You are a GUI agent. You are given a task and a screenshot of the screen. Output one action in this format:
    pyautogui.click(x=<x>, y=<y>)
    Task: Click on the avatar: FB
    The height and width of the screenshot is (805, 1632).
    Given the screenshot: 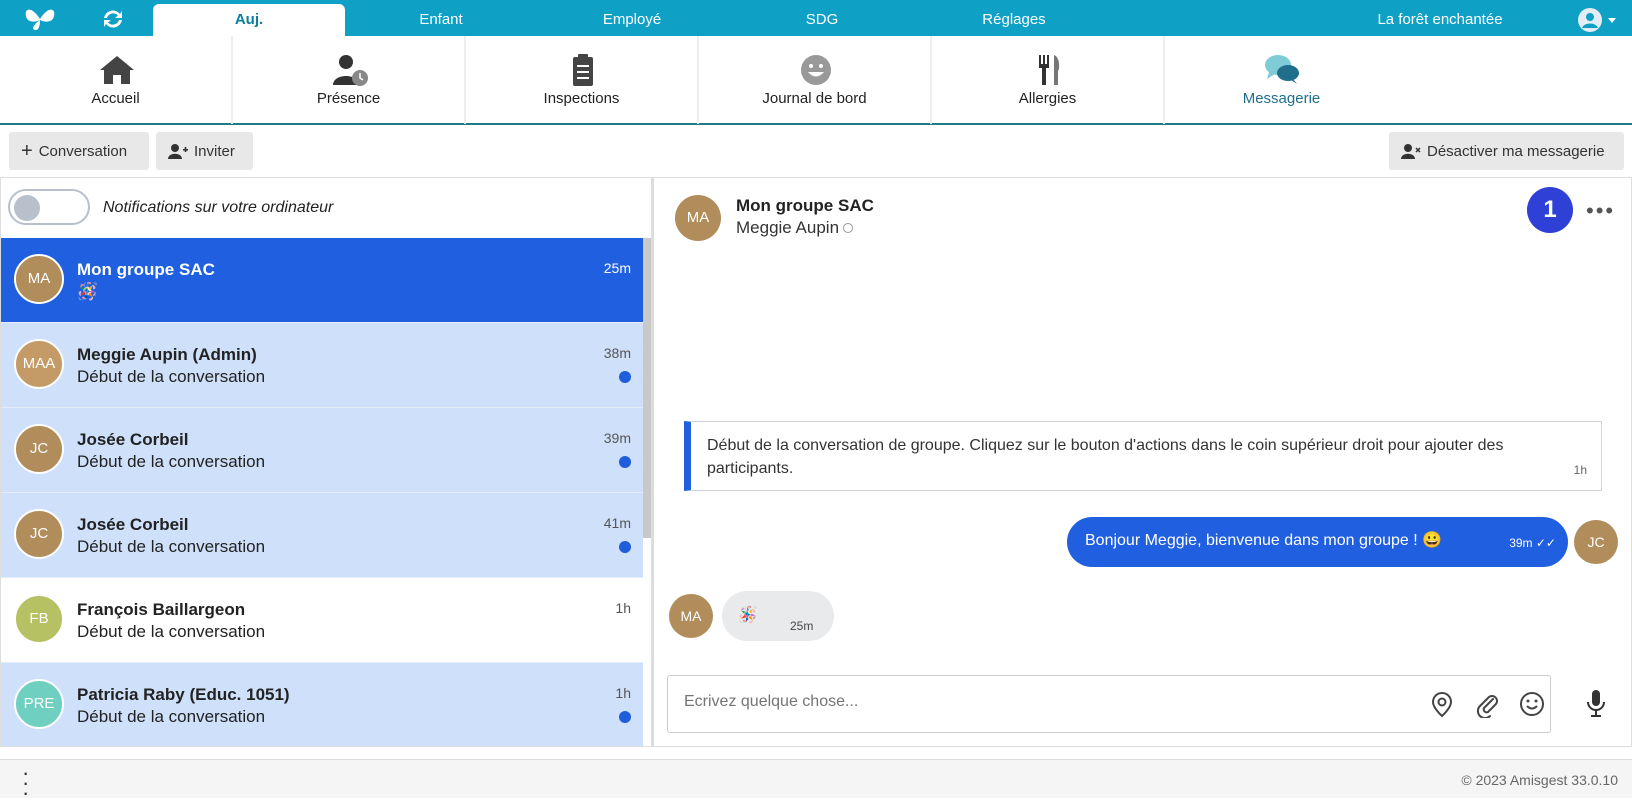 What is the action you would take?
    pyautogui.click(x=39, y=619)
    